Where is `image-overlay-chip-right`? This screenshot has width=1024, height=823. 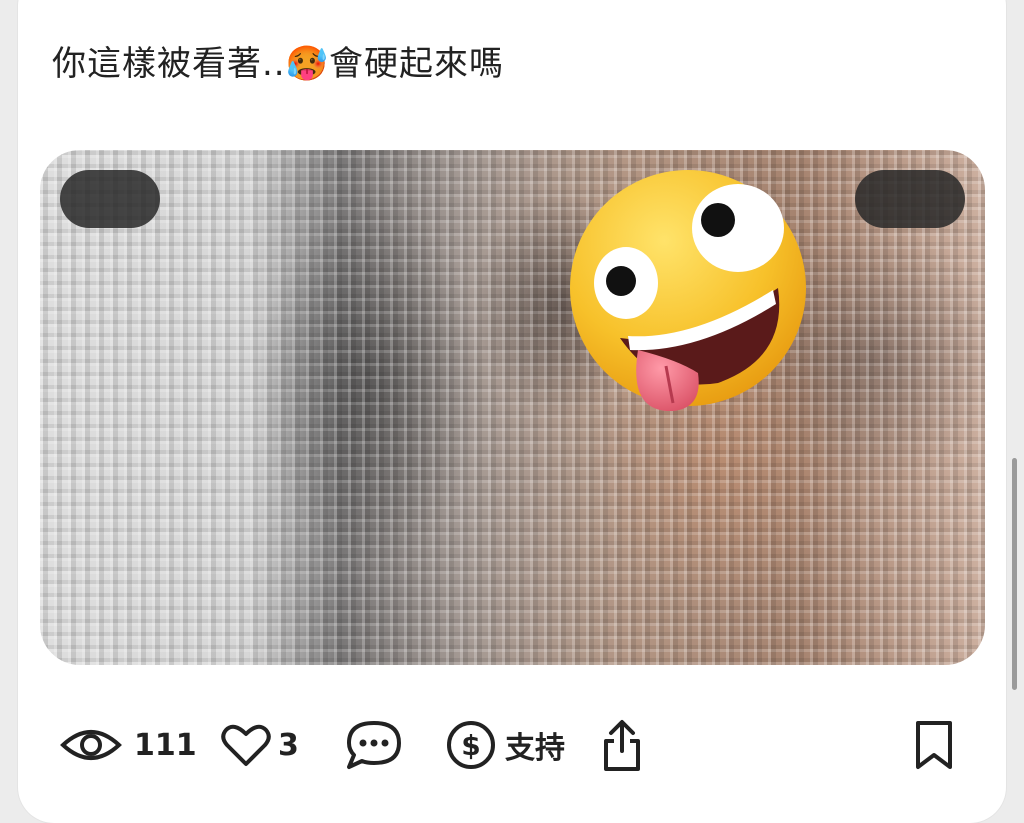 image-overlay-chip-right is located at coordinates (910, 199).